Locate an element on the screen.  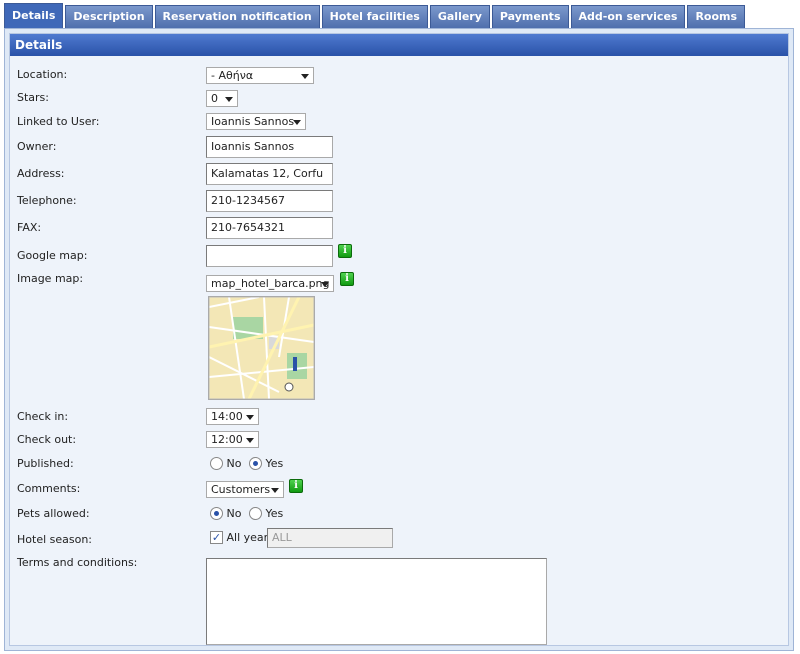
pets-yes-radio is located at coordinates (255, 513).